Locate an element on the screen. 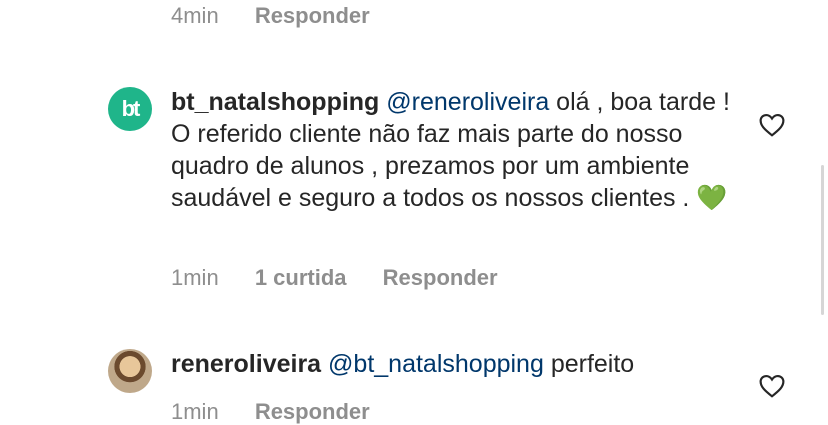 This screenshot has height=425, width=828. comment-meta: 1min 1 curtida Responder is located at coordinates (349, 278).